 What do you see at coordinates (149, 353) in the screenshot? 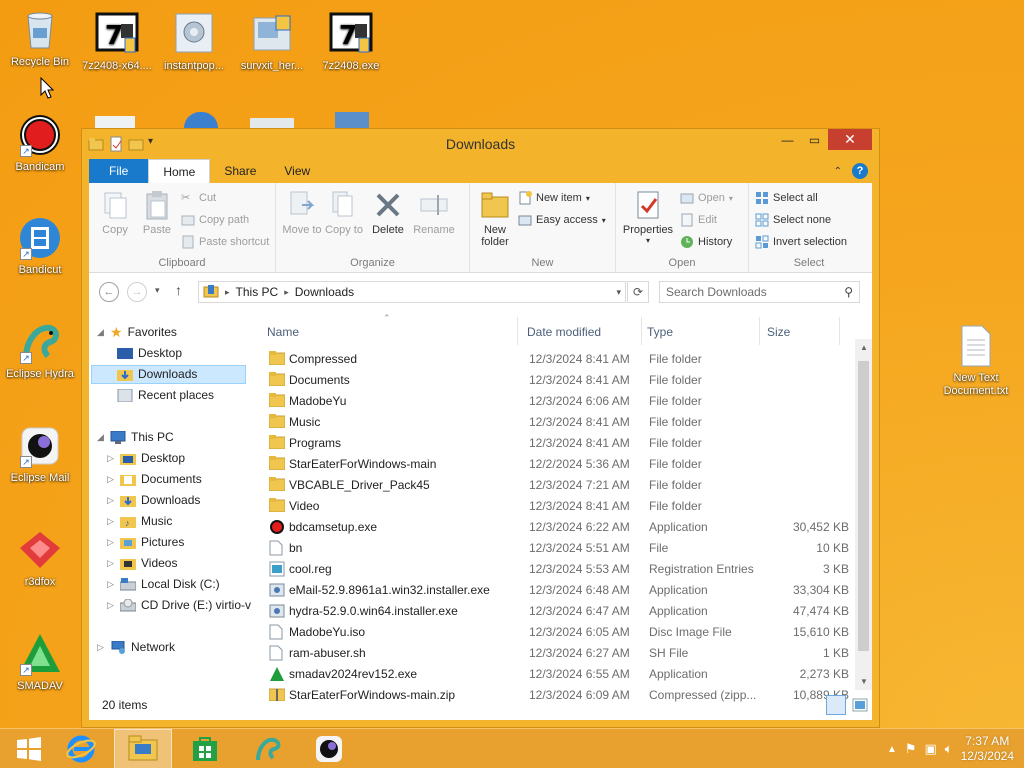
I see `nav-fav-desktop: Desktop` at bounding box center [149, 353].